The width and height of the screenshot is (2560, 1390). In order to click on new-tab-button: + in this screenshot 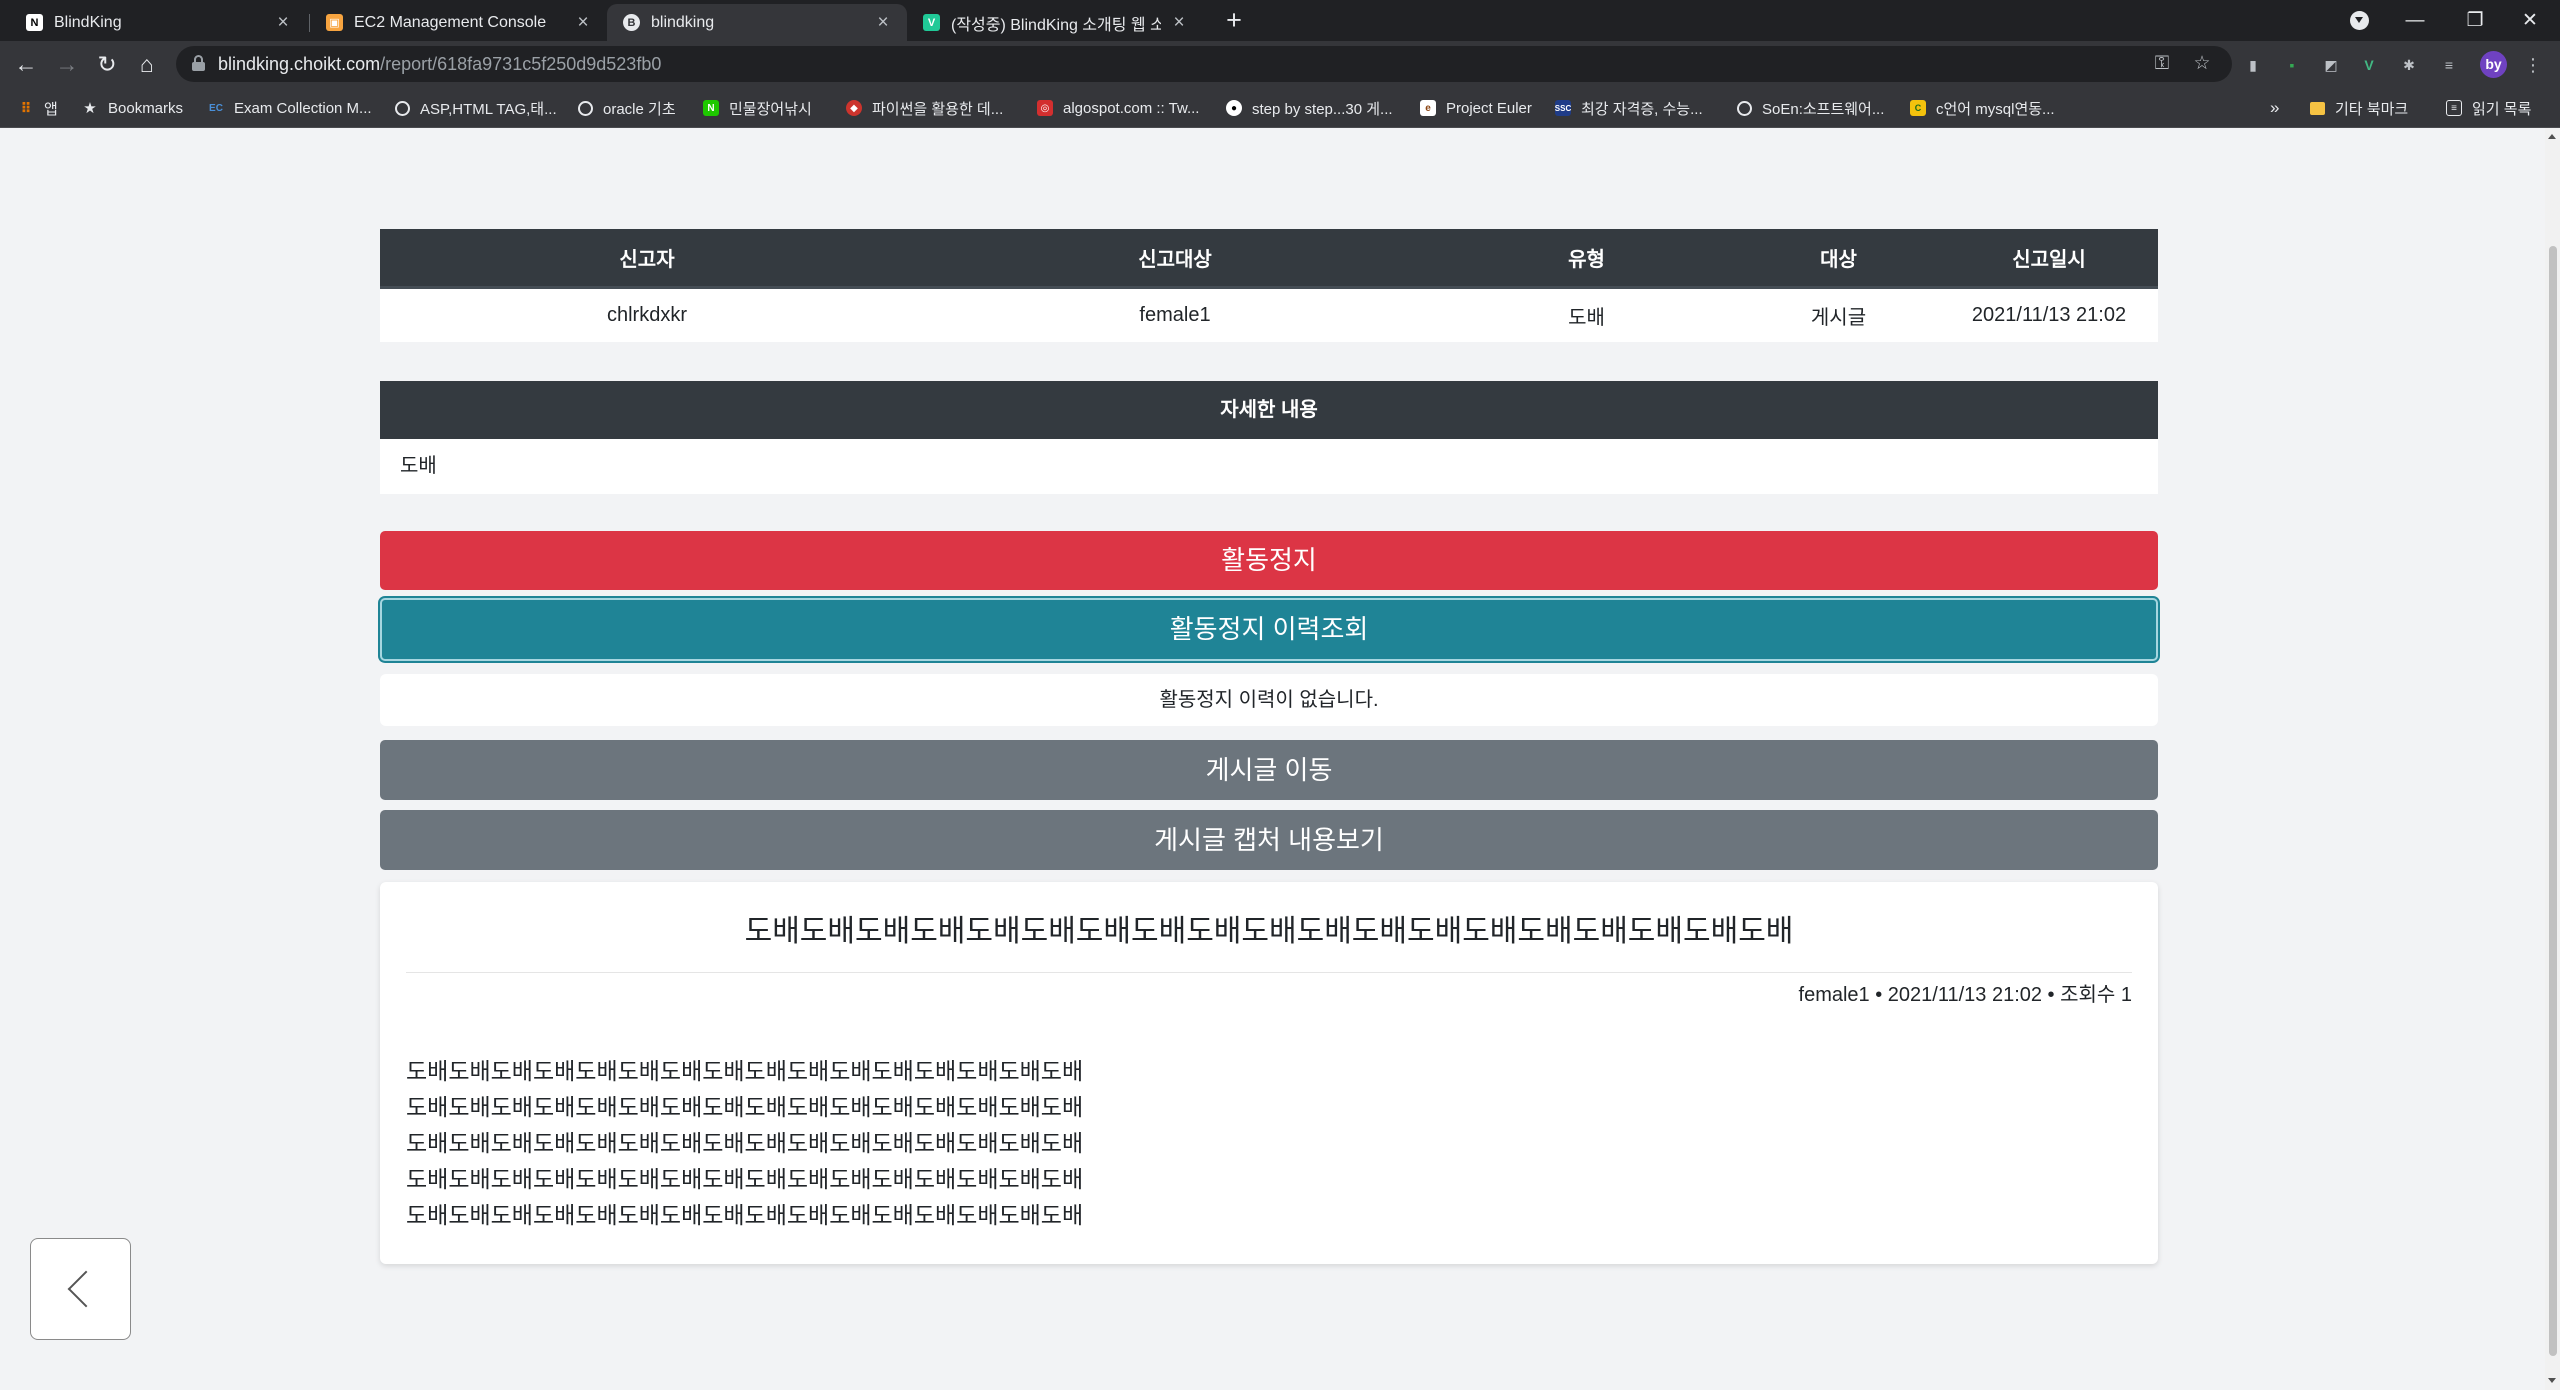, I will do `click(1234, 20)`.